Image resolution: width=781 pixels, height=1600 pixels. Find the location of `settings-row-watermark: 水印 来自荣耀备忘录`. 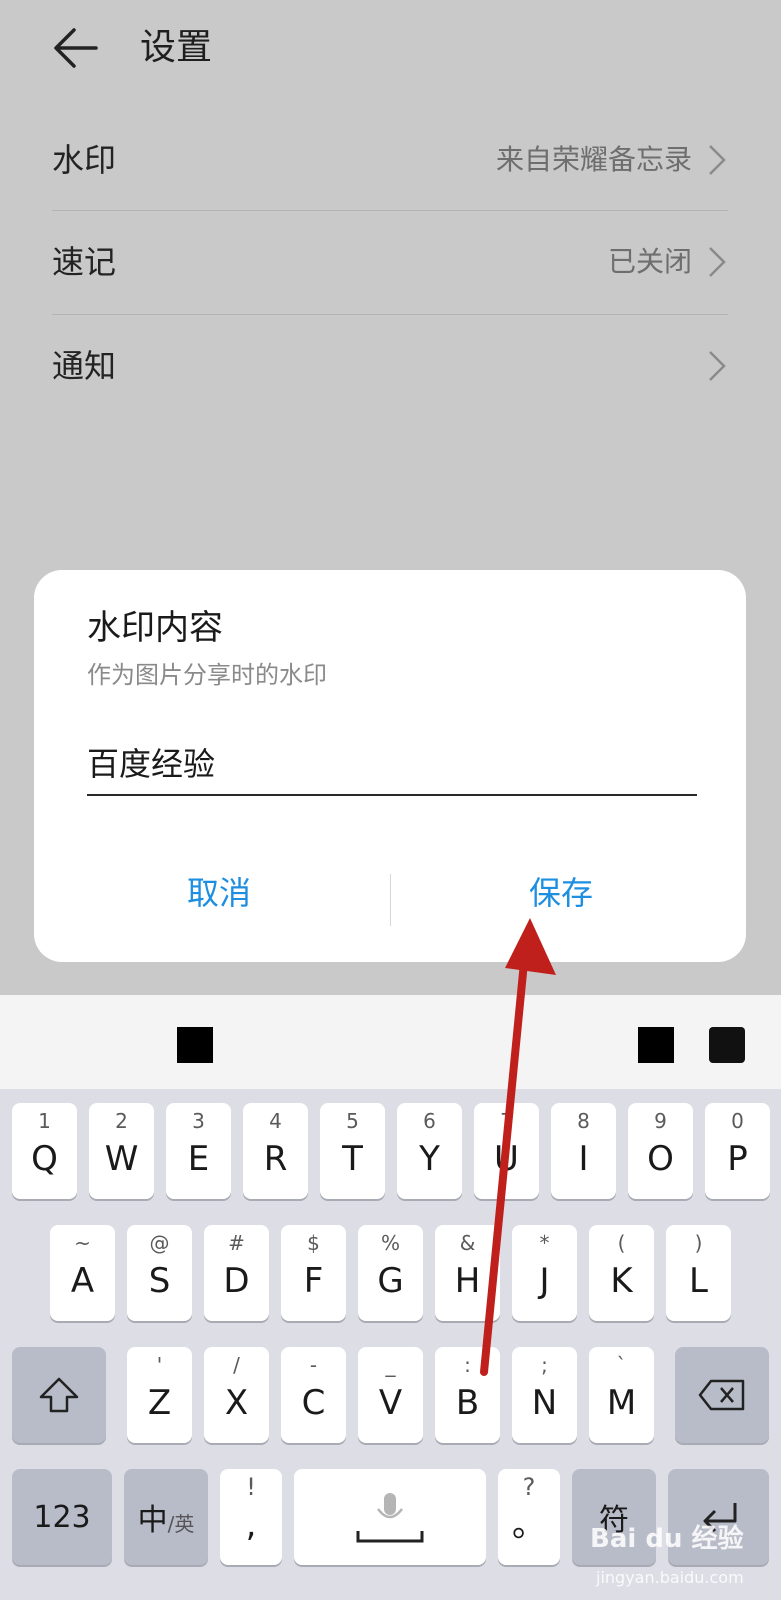

settings-row-watermark: 水印 来自荣耀备忘录 is located at coordinates (390, 160).